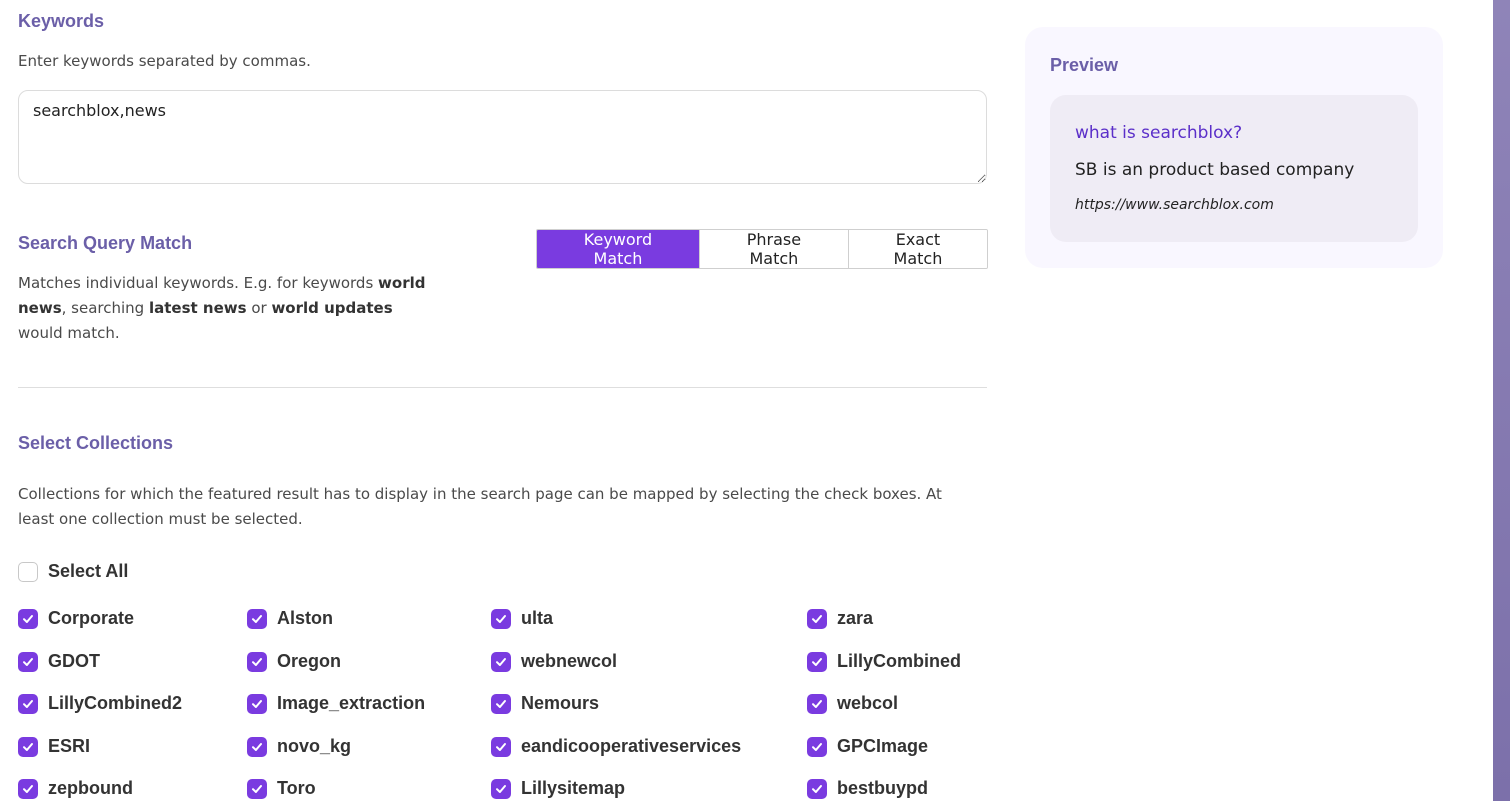 The width and height of the screenshot is (1510, 801). I want to click on select-collections-title: Select Collections, so click(96, 443).